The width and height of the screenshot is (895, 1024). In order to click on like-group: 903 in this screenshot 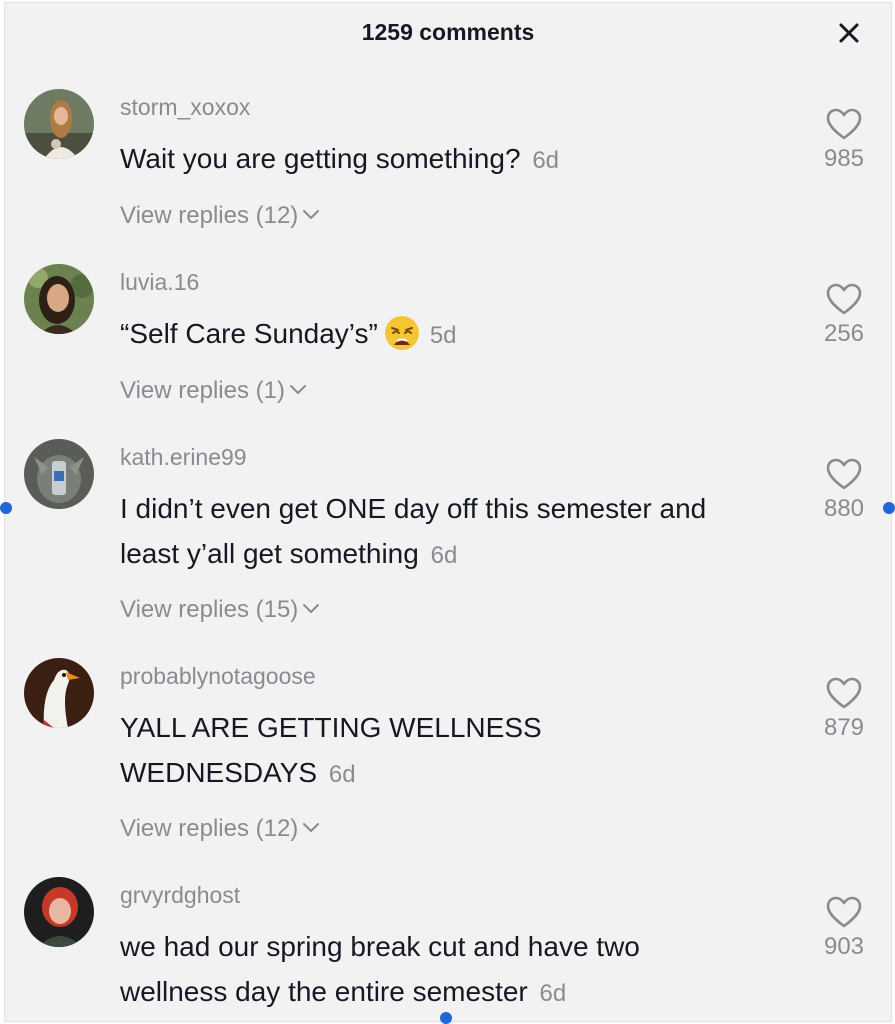, I will do `click(844, 928)`.